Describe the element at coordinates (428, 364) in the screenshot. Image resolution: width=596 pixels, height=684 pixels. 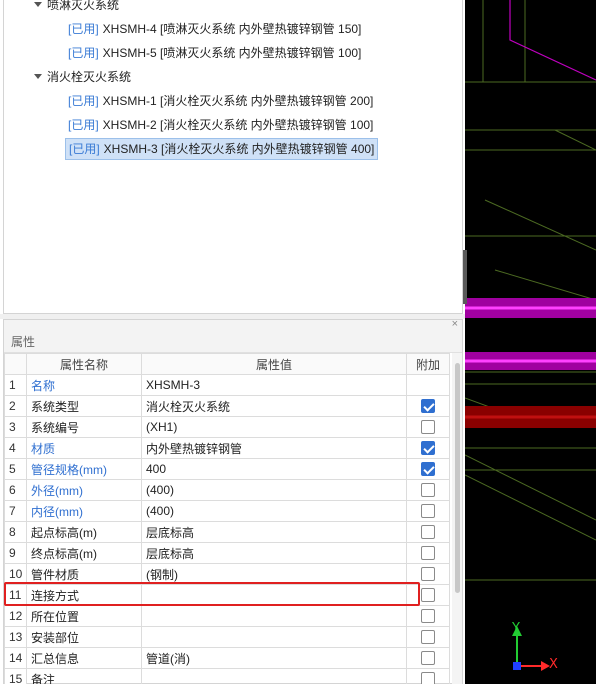
I see `column-header-extra: 附加` at that location.